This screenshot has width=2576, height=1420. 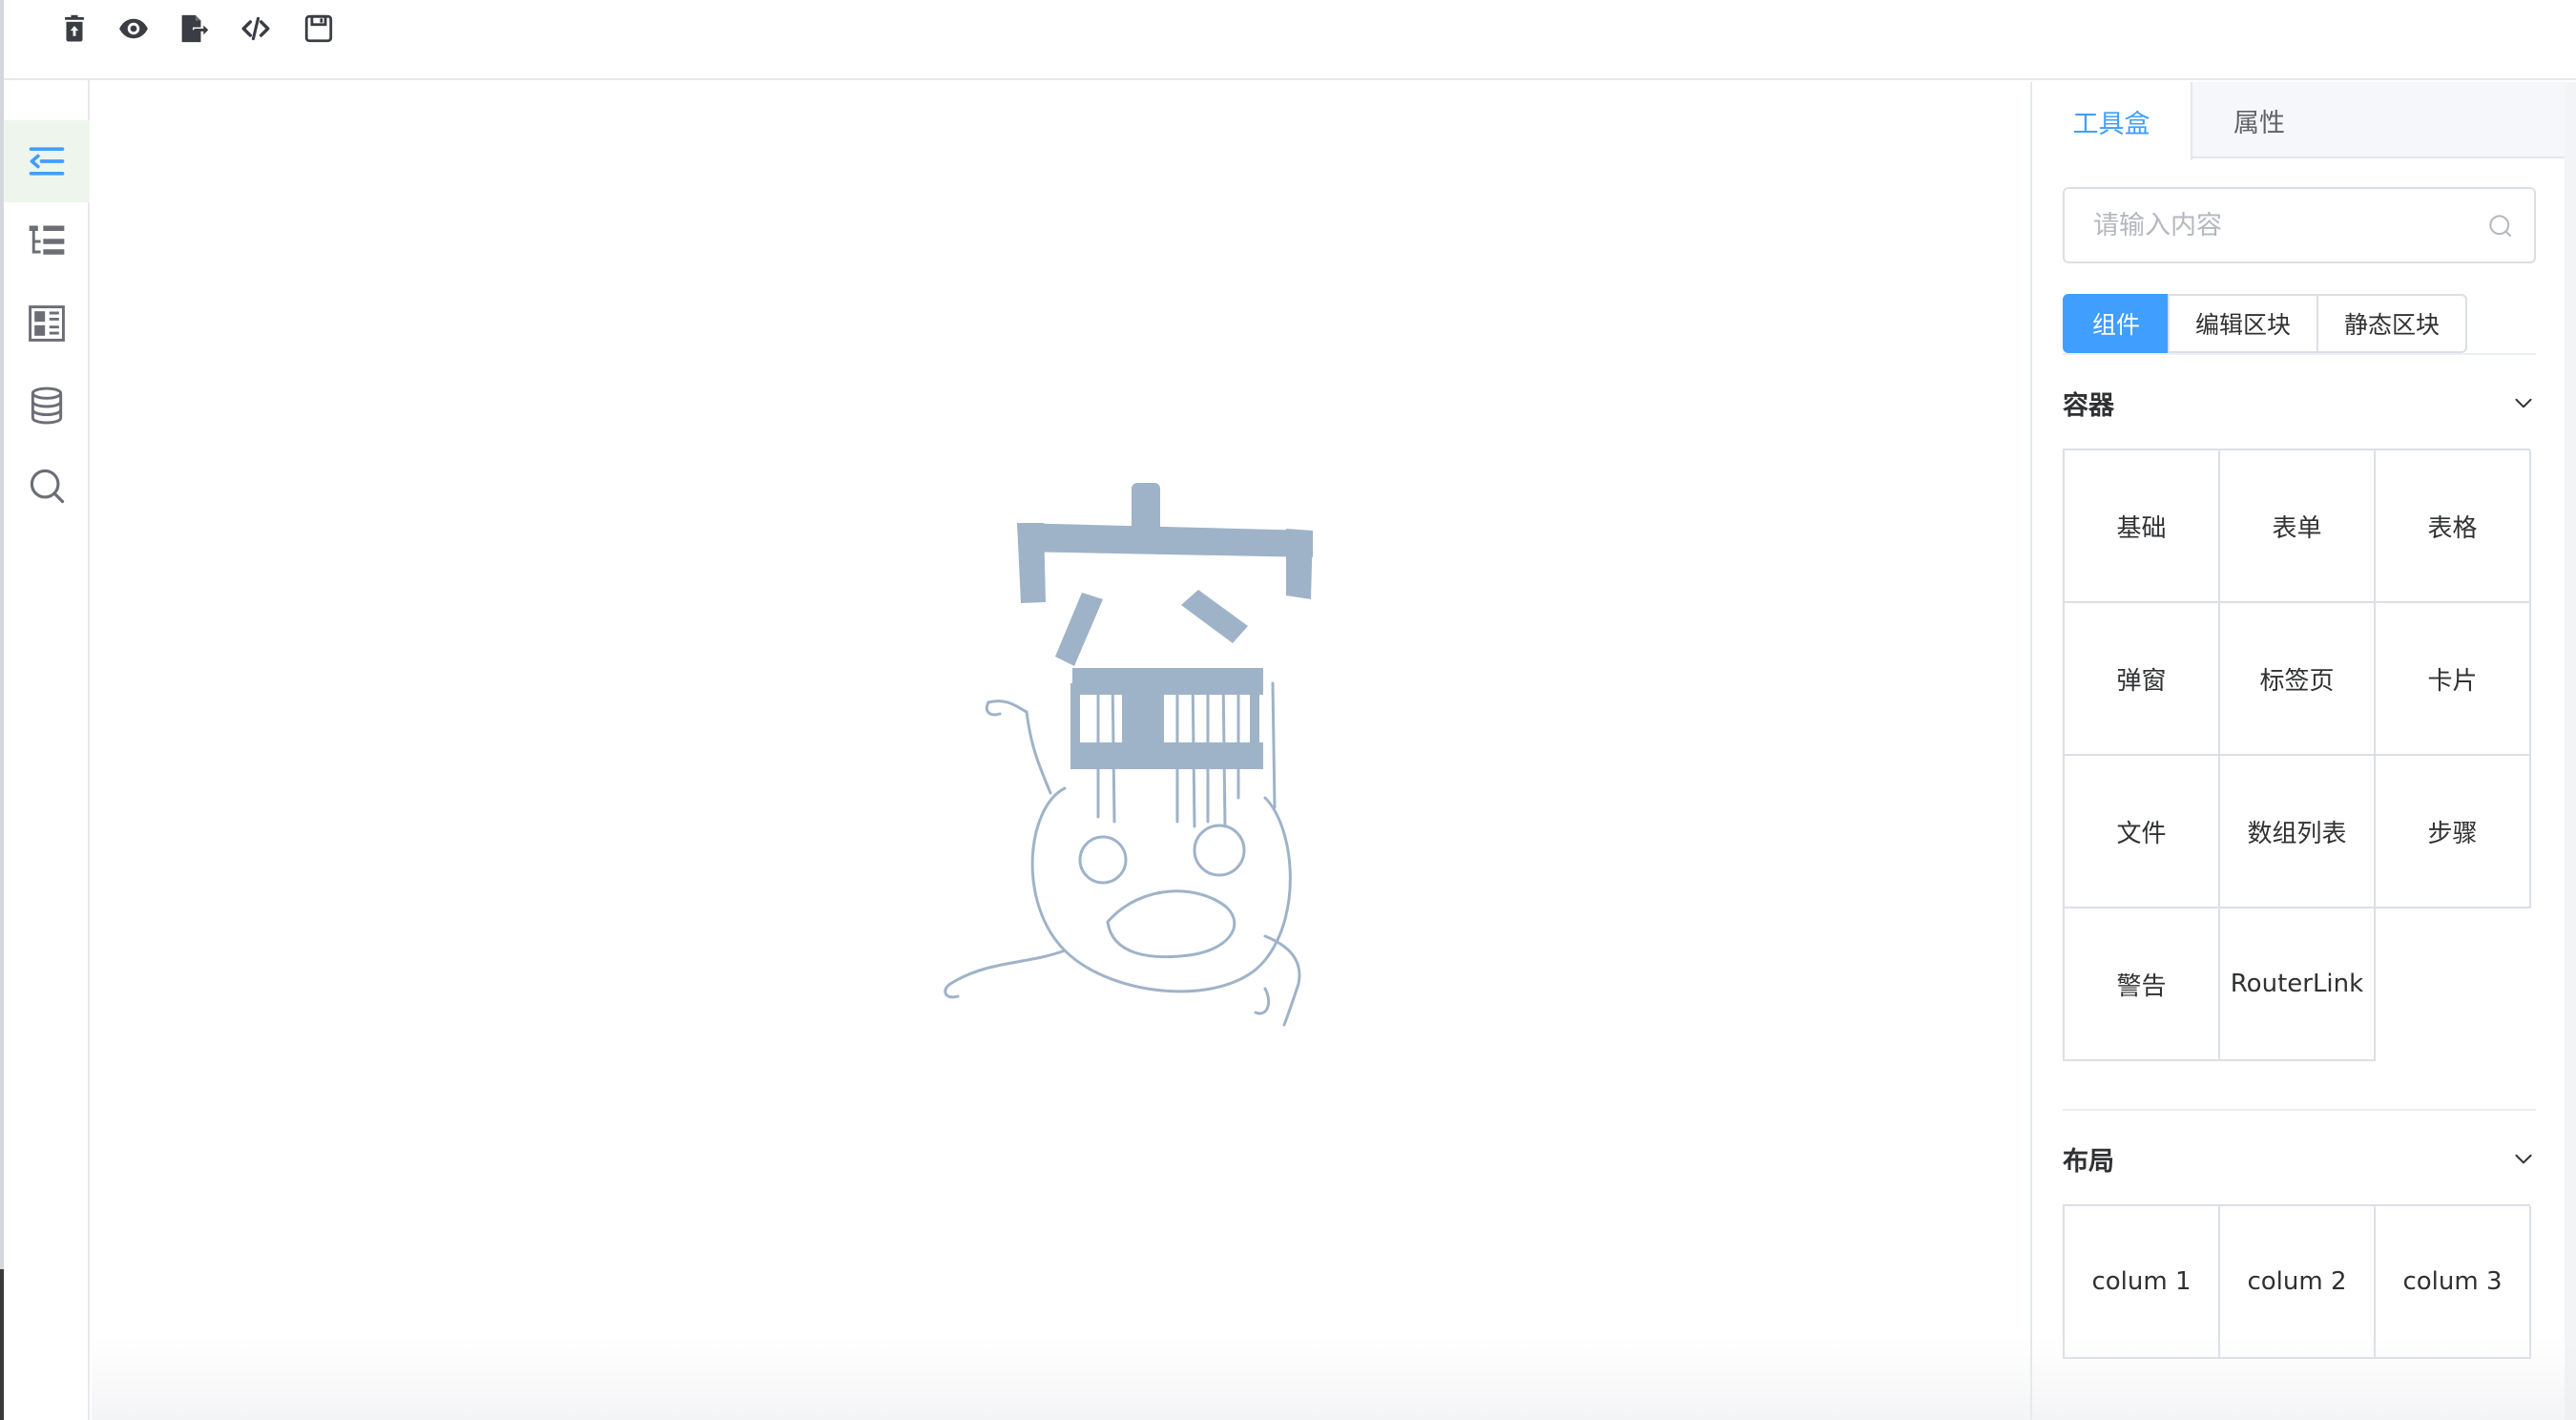 I want to click on segment-components: 组件, so click(x=2116, y=323).